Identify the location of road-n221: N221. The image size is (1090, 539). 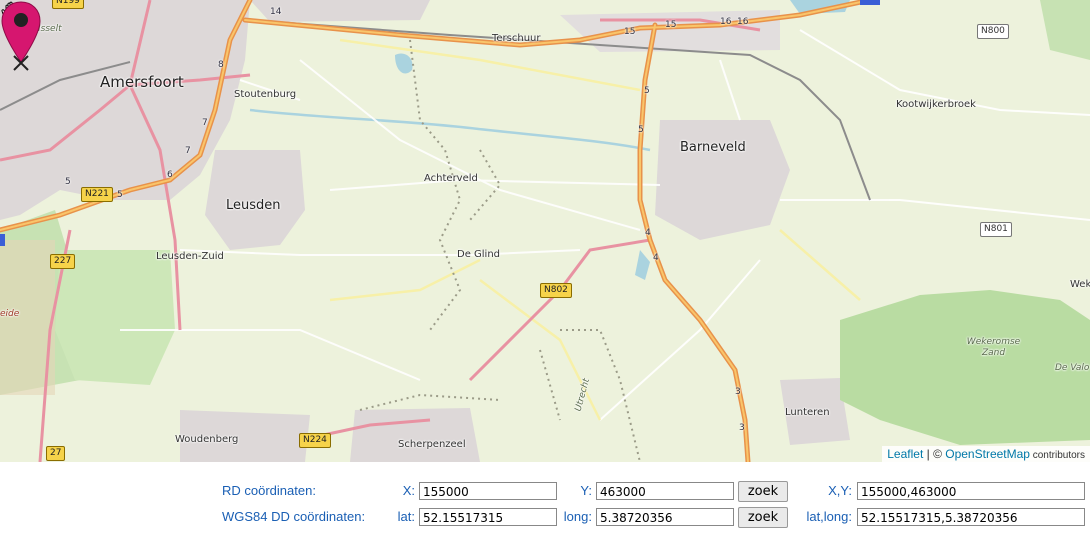
(97, 194).